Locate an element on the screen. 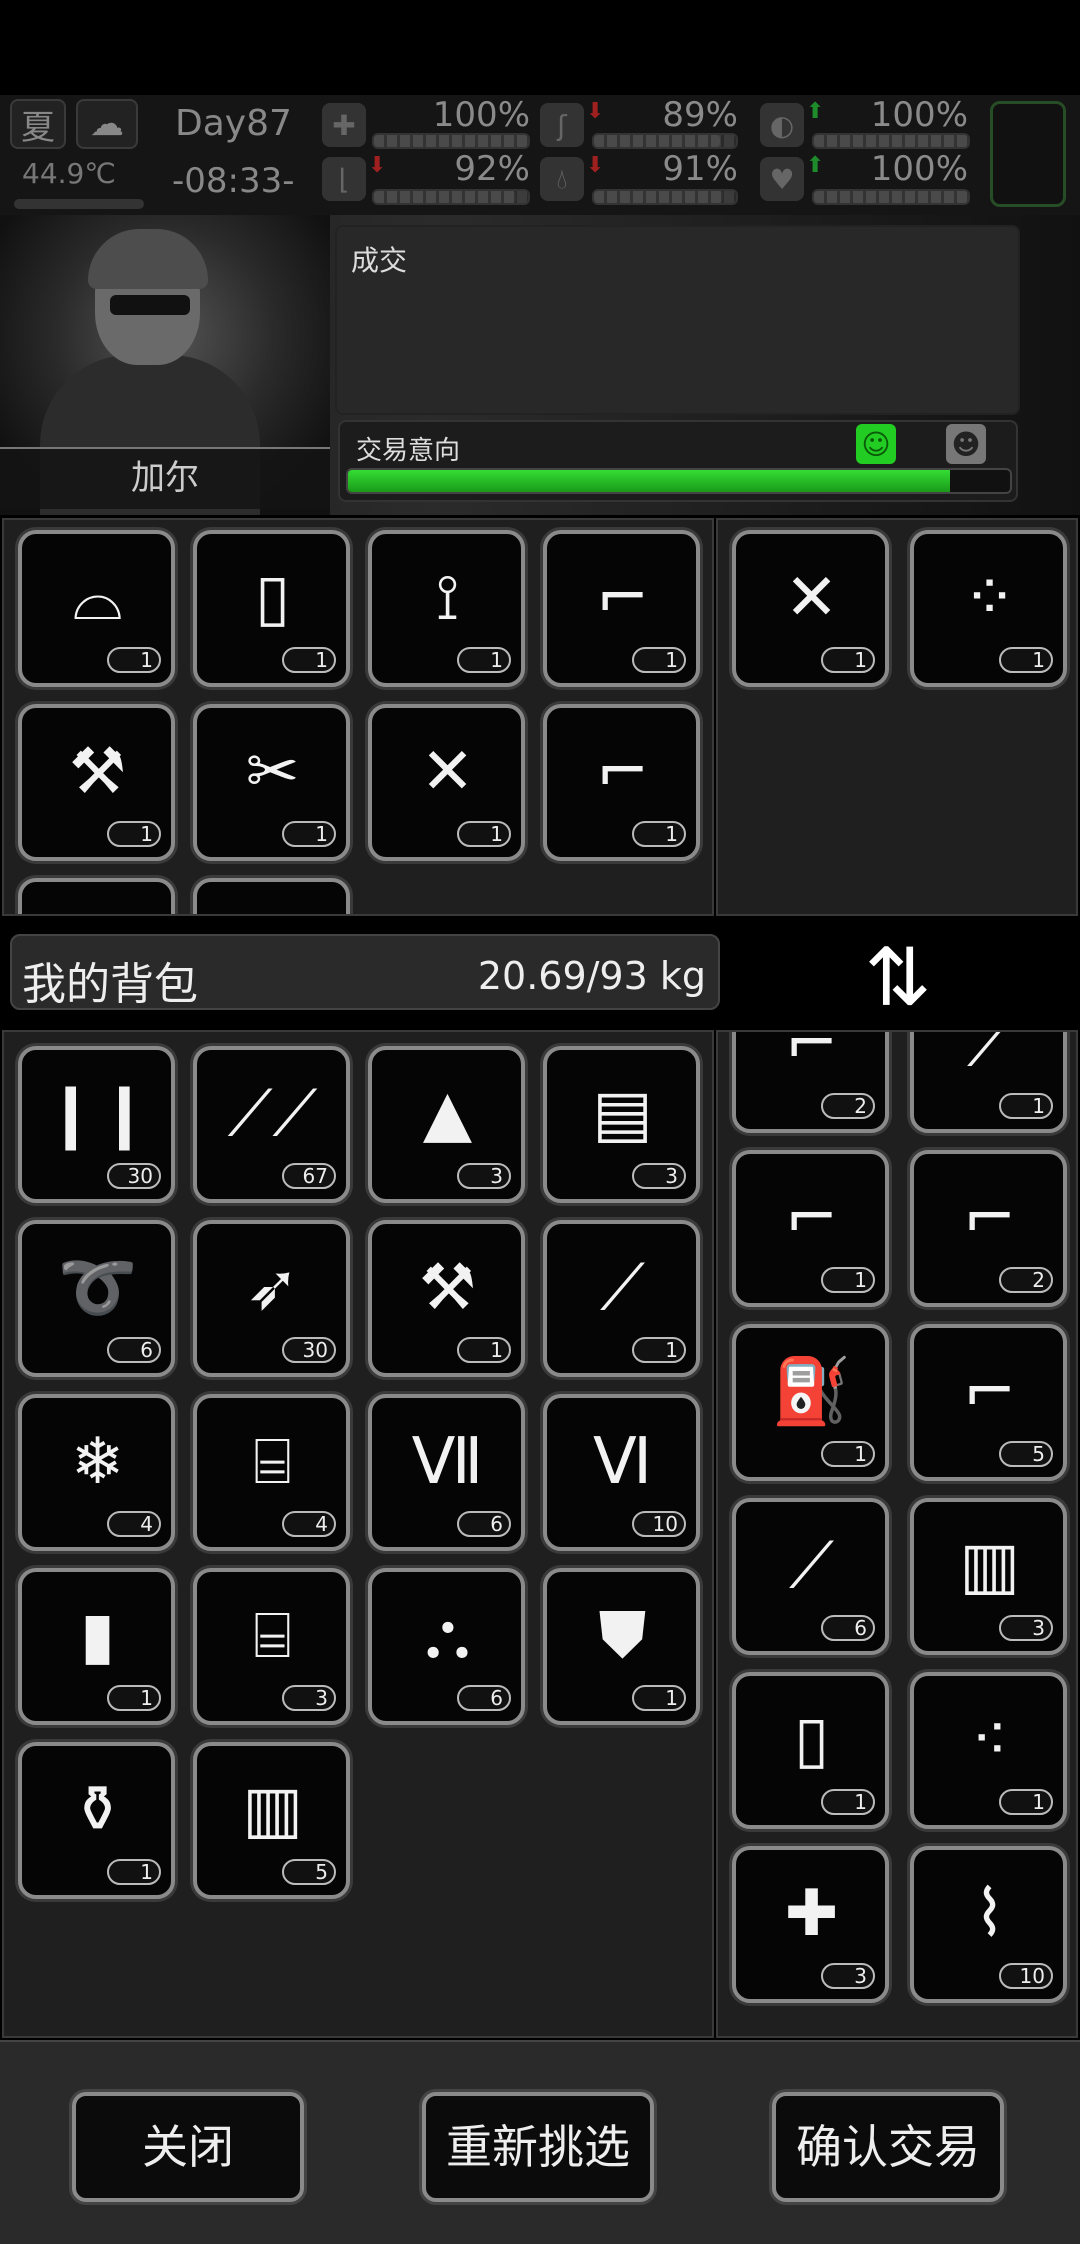 Image resolution: width=1080 pixels, height=2244 pixels. item-slot: ⌓ 1 is located at coordinates (96, 608).